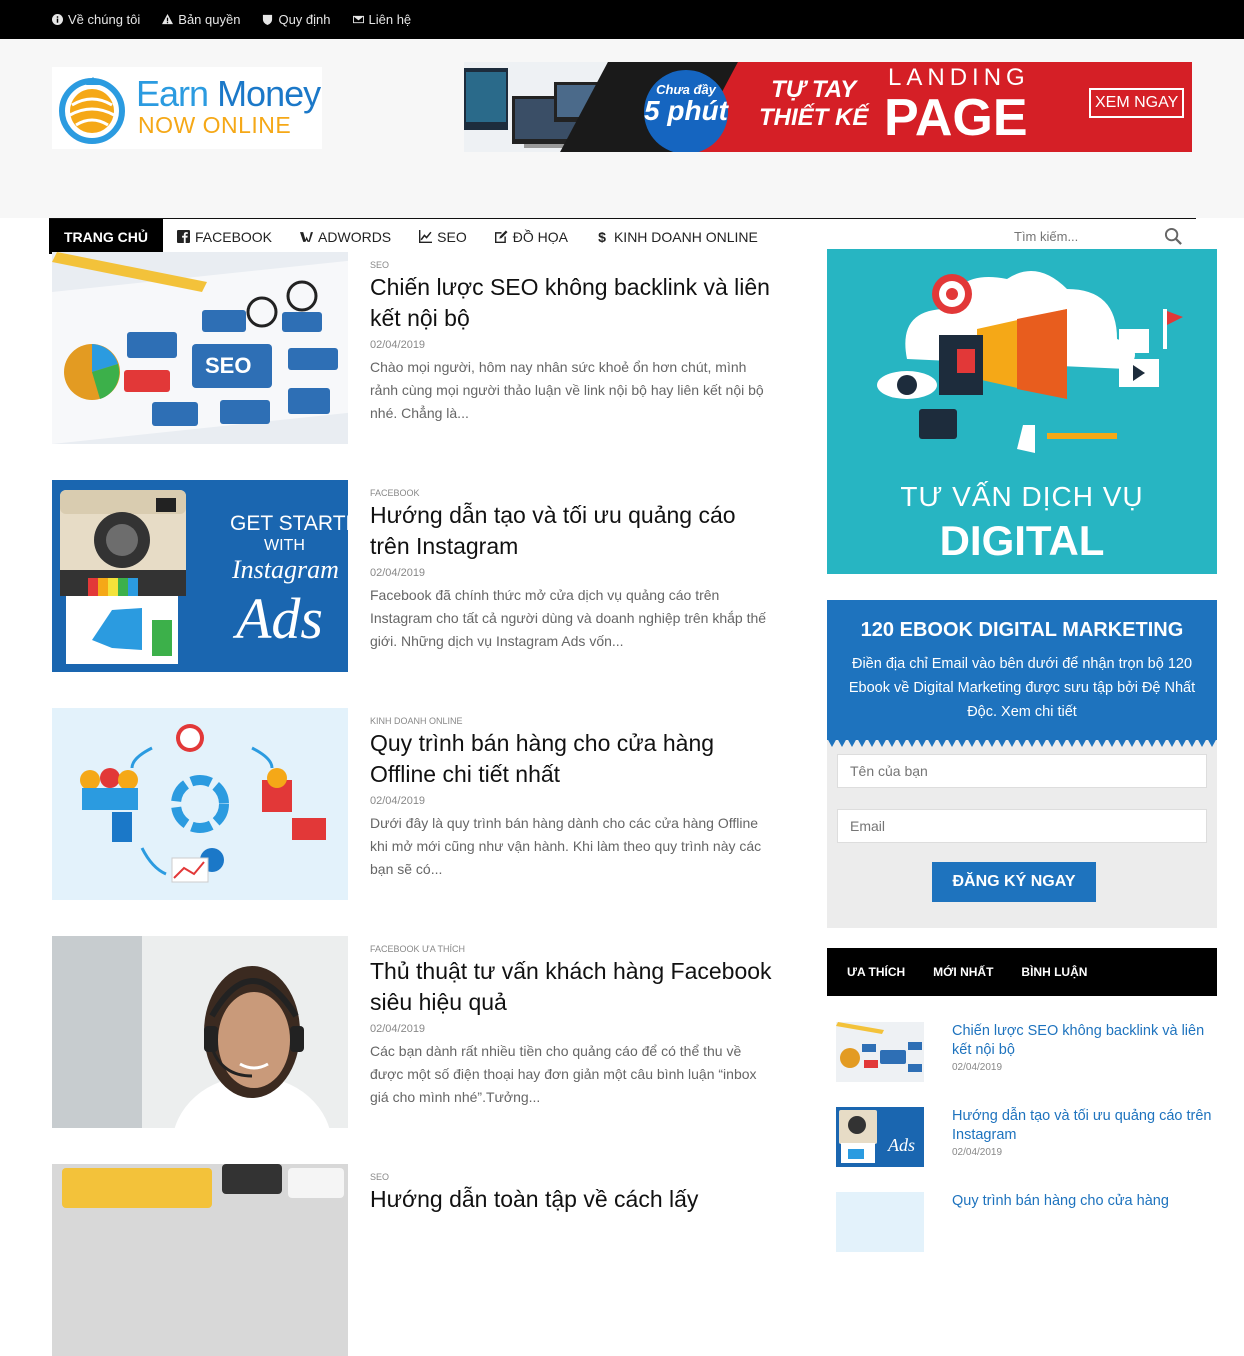  What do you see at coordinates (106, 236) in the screenshot?
I see `nav-item-home: TRANG CHỦ` at bounding box center [106, 236].